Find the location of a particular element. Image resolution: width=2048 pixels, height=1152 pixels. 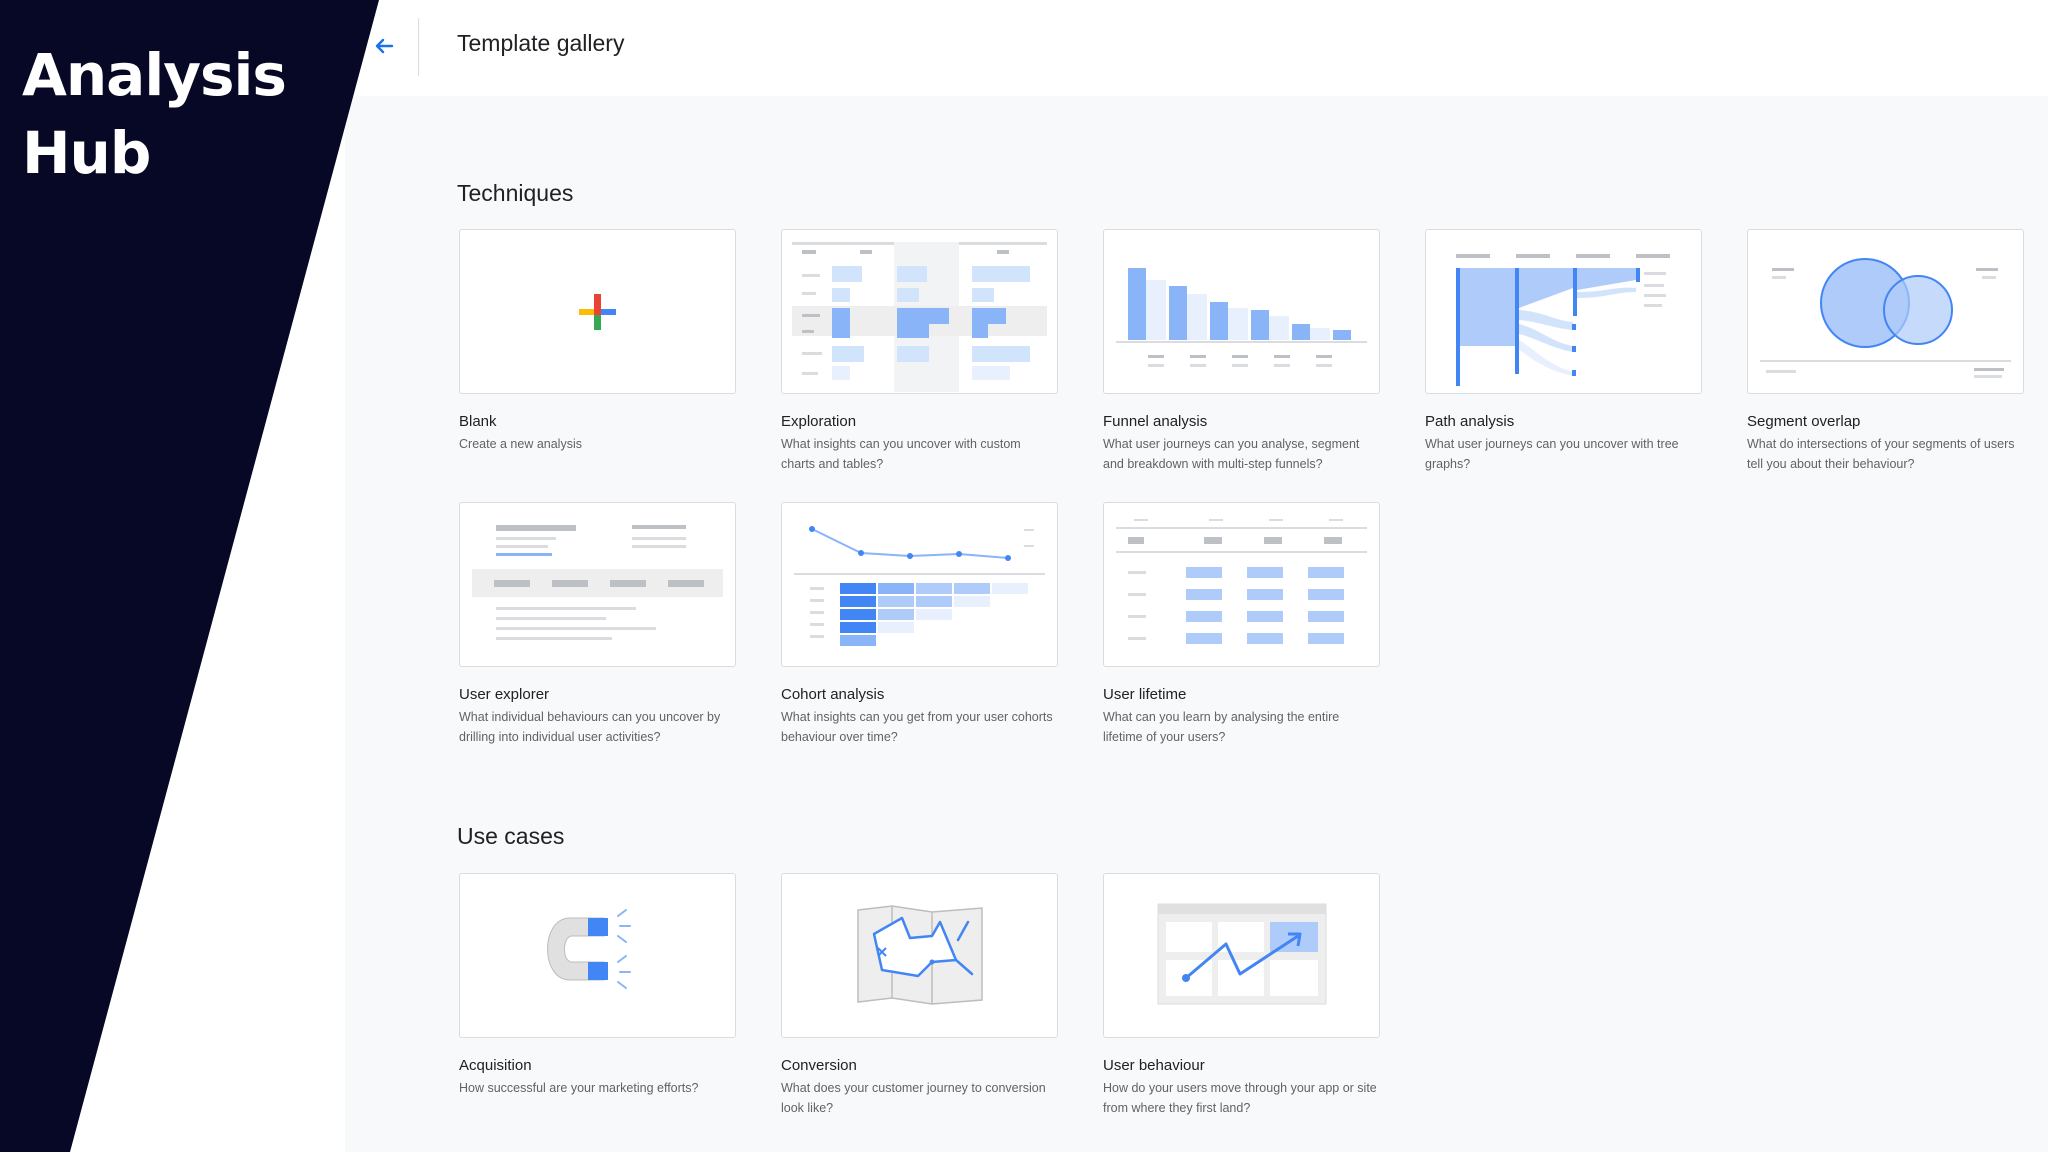

card-title: Segment overlap is located at coordinates (1804, 421).